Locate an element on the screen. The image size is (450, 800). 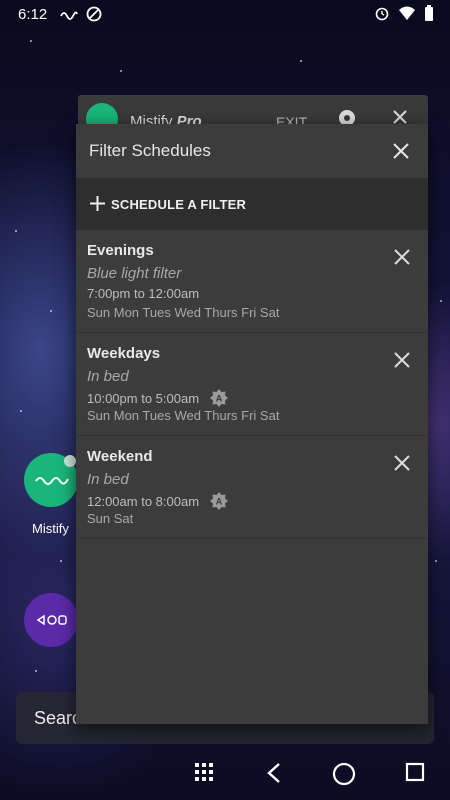
schedule-name: Weekend is located at coordinates (120, 456).